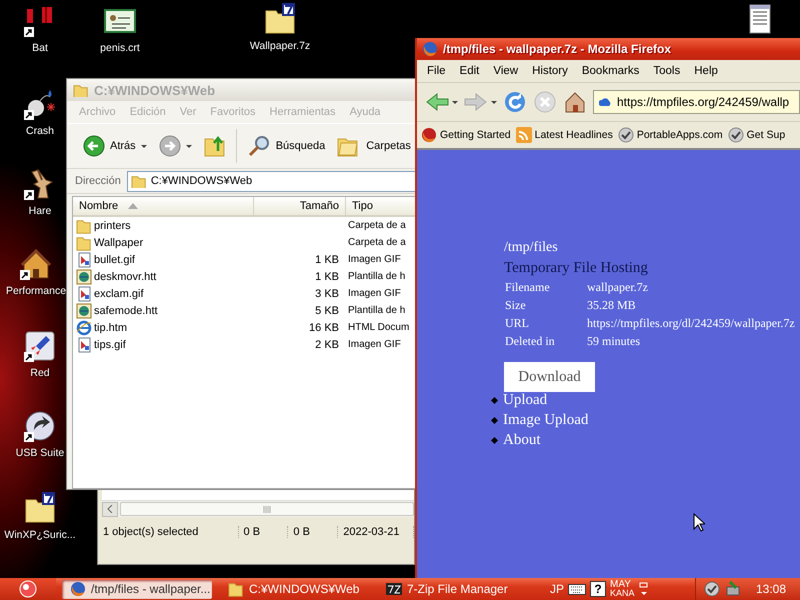 Image resolution: width=800 pixels, height=600 pixels. I want to click on file-name-cell: deskmovr.htt, so click(163, 276).